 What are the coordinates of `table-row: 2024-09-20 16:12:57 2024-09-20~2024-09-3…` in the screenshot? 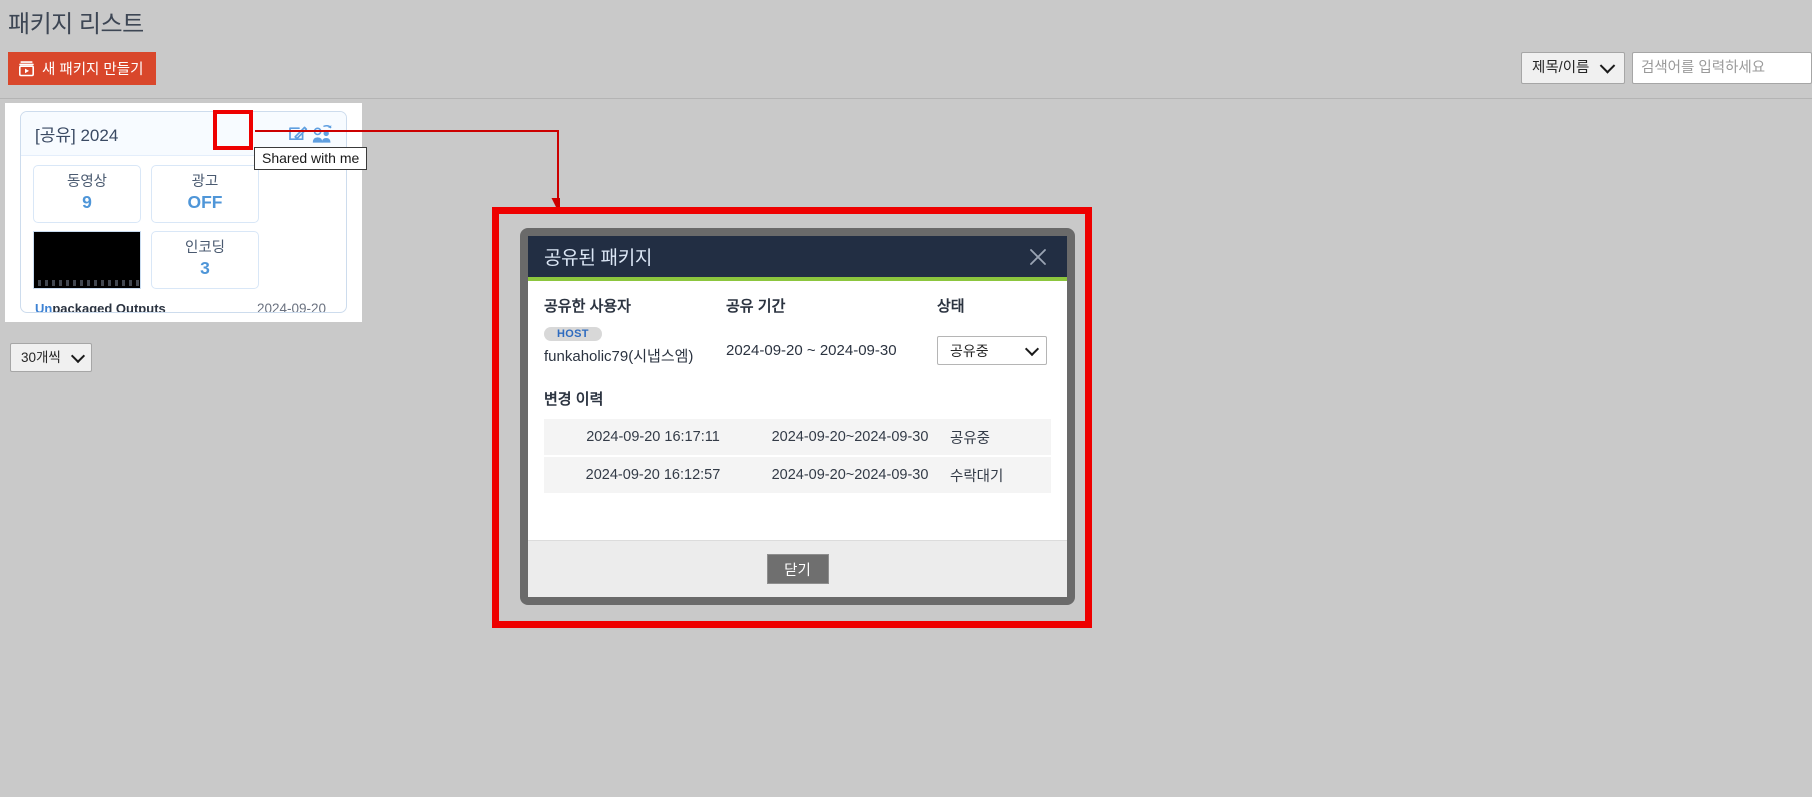 It's located at (797, 476).